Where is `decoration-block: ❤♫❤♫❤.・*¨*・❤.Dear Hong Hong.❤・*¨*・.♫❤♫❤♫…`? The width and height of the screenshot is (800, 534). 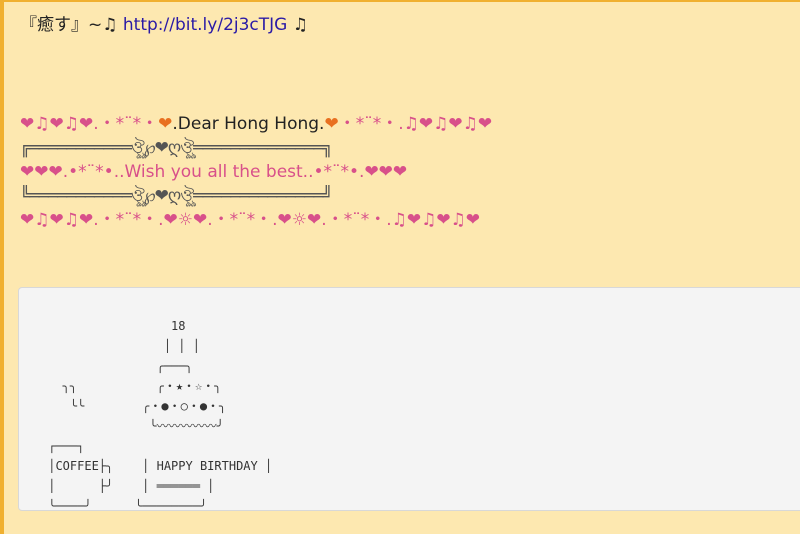
decoration-block: ❤♫❤♫❤.・*¨*・❤.Dear Hong Hong.❤・*¨*・.♫❤♫❤♫… is located at coordinates (256, 172).